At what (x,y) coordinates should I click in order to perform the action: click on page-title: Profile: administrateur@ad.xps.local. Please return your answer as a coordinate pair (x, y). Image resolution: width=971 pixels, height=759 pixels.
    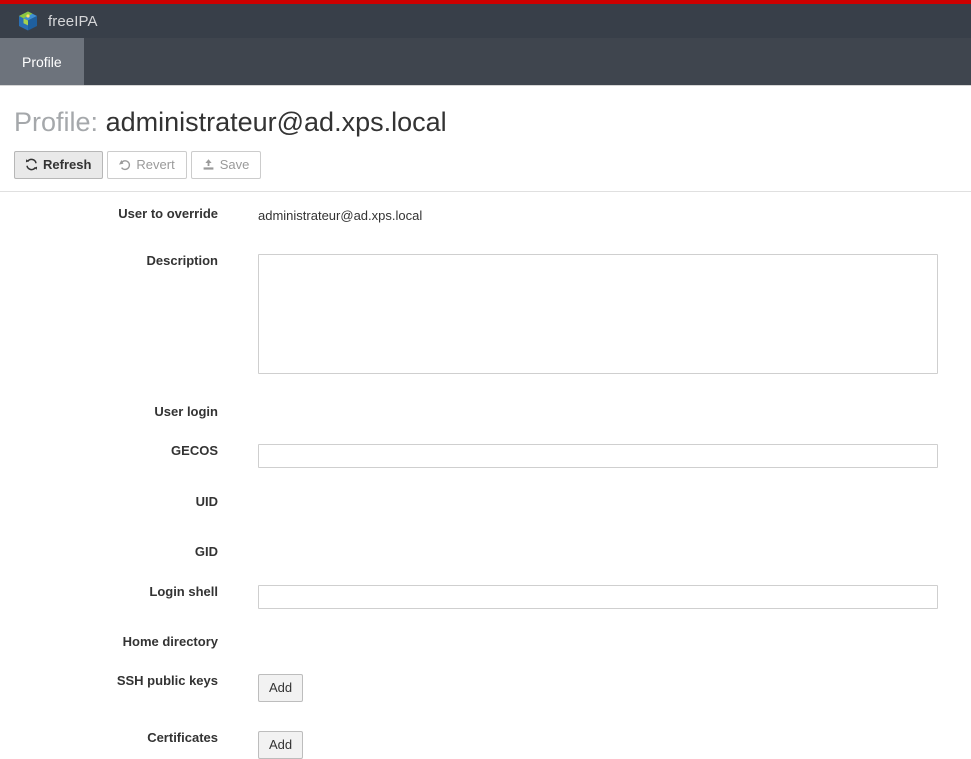
    Looking at the image, I should click on (492, 122).